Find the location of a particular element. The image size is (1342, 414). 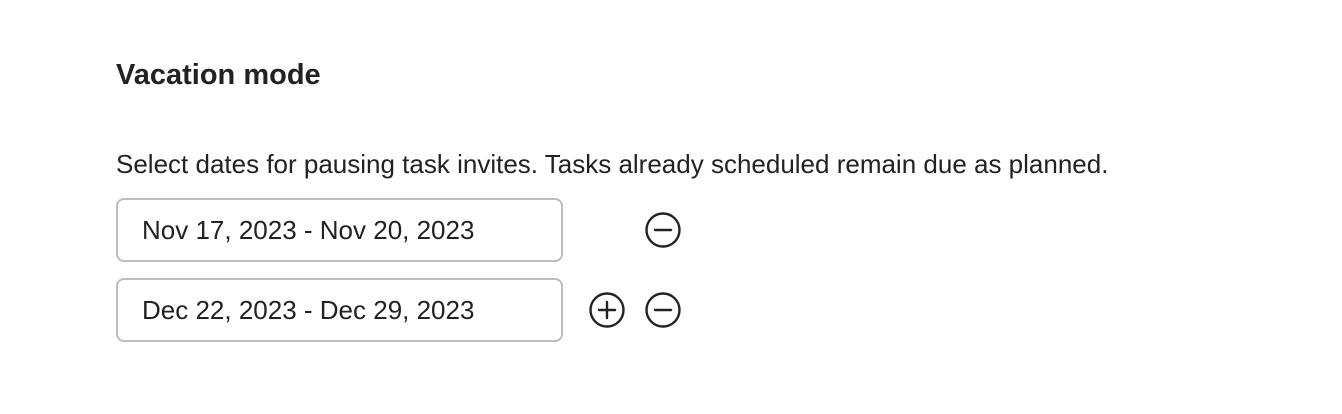

section-title: Vacation mode is located at coordinates (218, 75).